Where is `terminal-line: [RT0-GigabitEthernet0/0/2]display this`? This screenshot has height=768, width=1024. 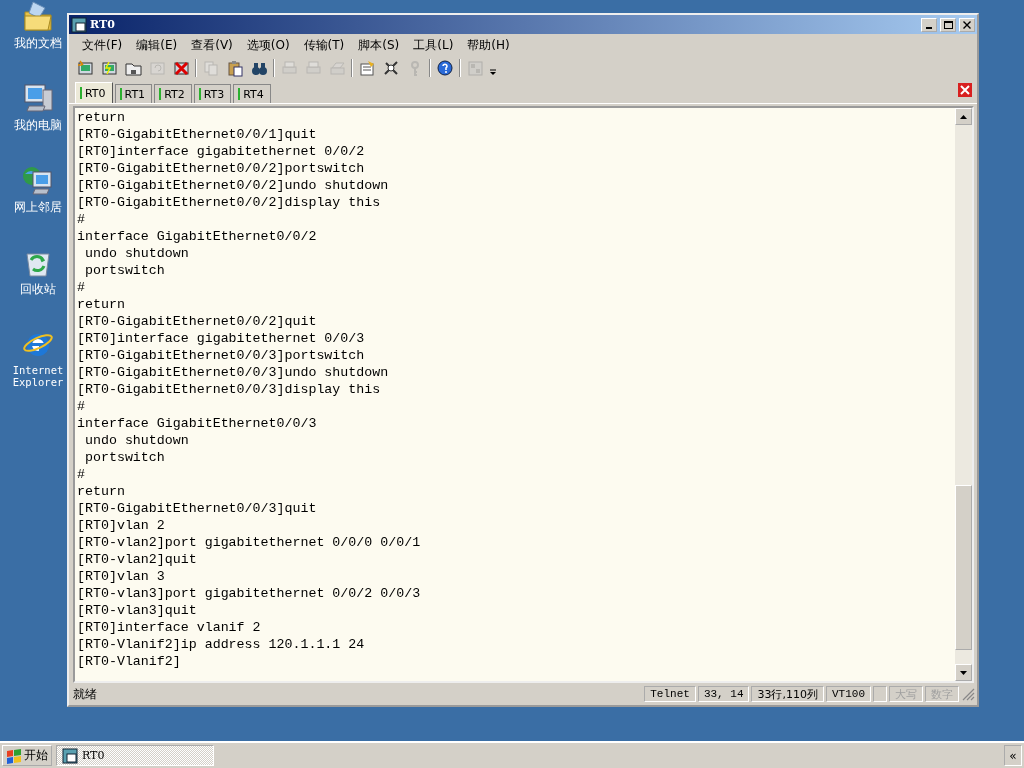
terminal-line: [RT0-GigabitEthernet0/0/2]display this is located at coordinates (229, 202).